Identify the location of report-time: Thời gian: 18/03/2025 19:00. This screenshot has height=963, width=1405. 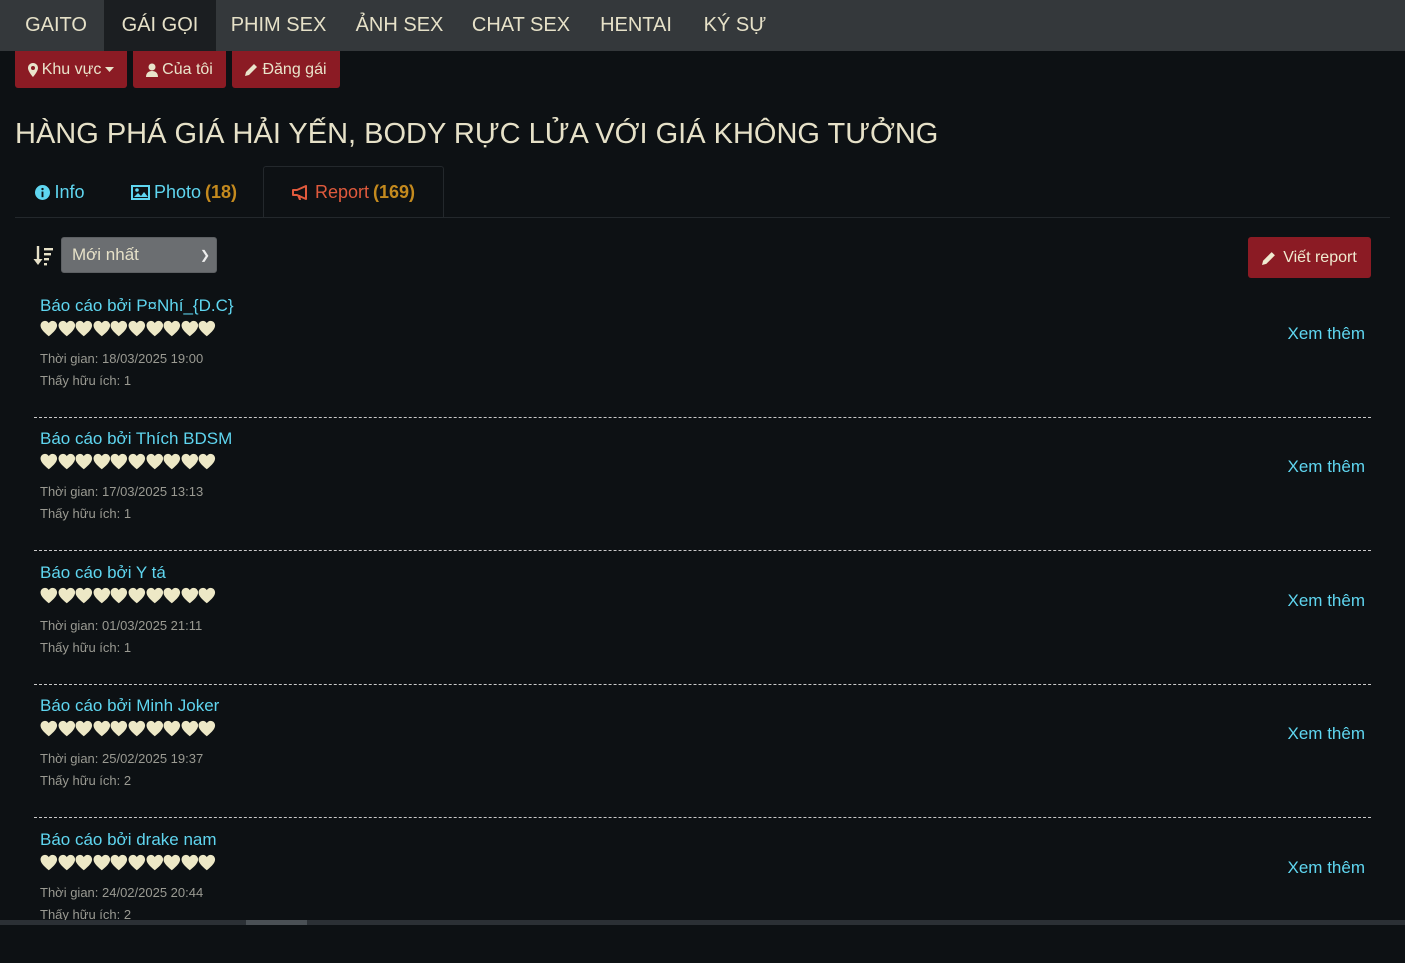
(122, 358).